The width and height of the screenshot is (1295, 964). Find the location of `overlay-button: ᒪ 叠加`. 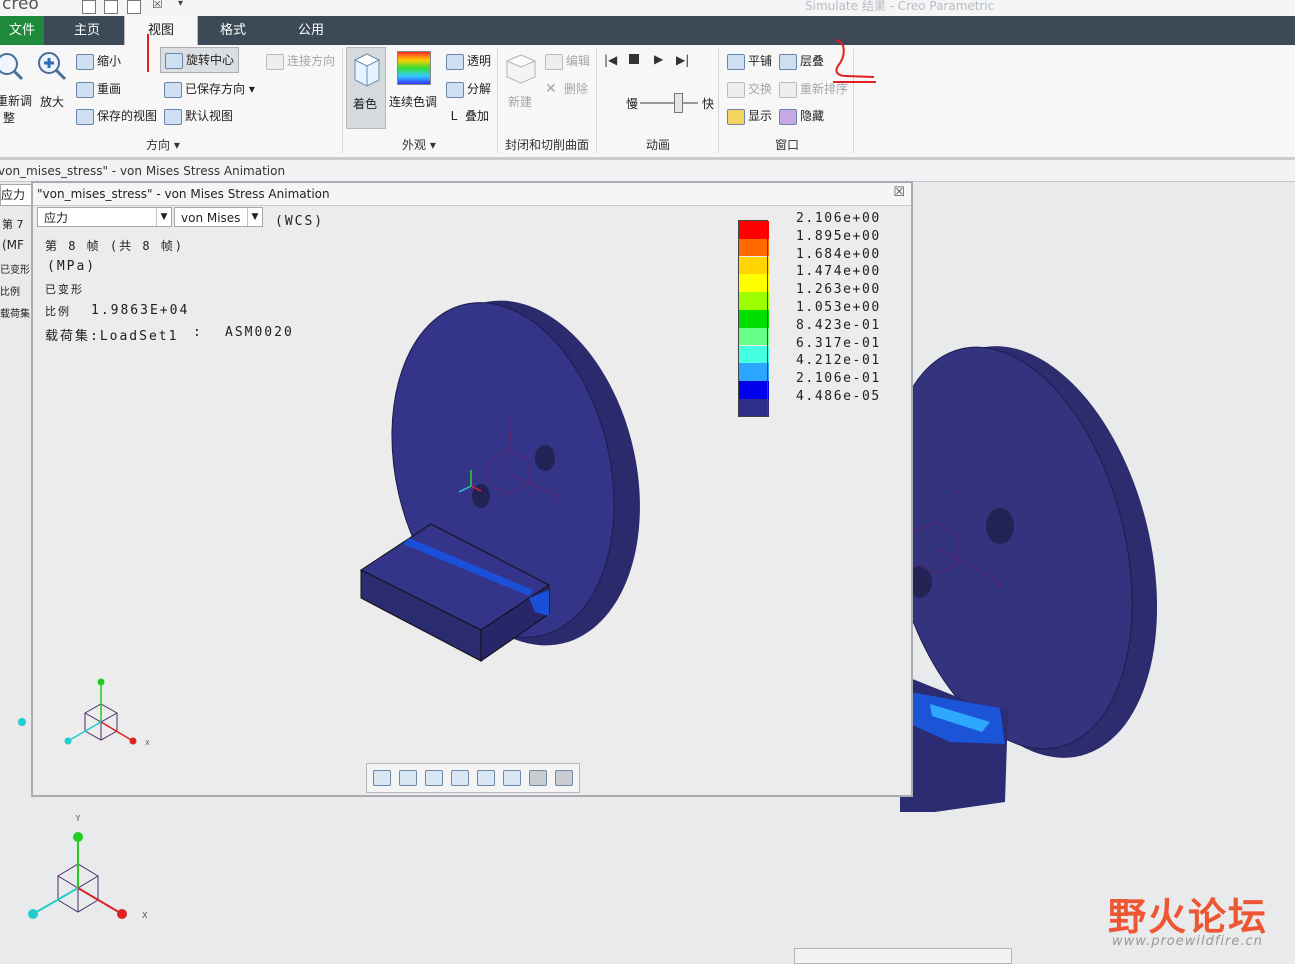

overlay-button: ᒪ 叠加 is located at coordinates (467, 115).